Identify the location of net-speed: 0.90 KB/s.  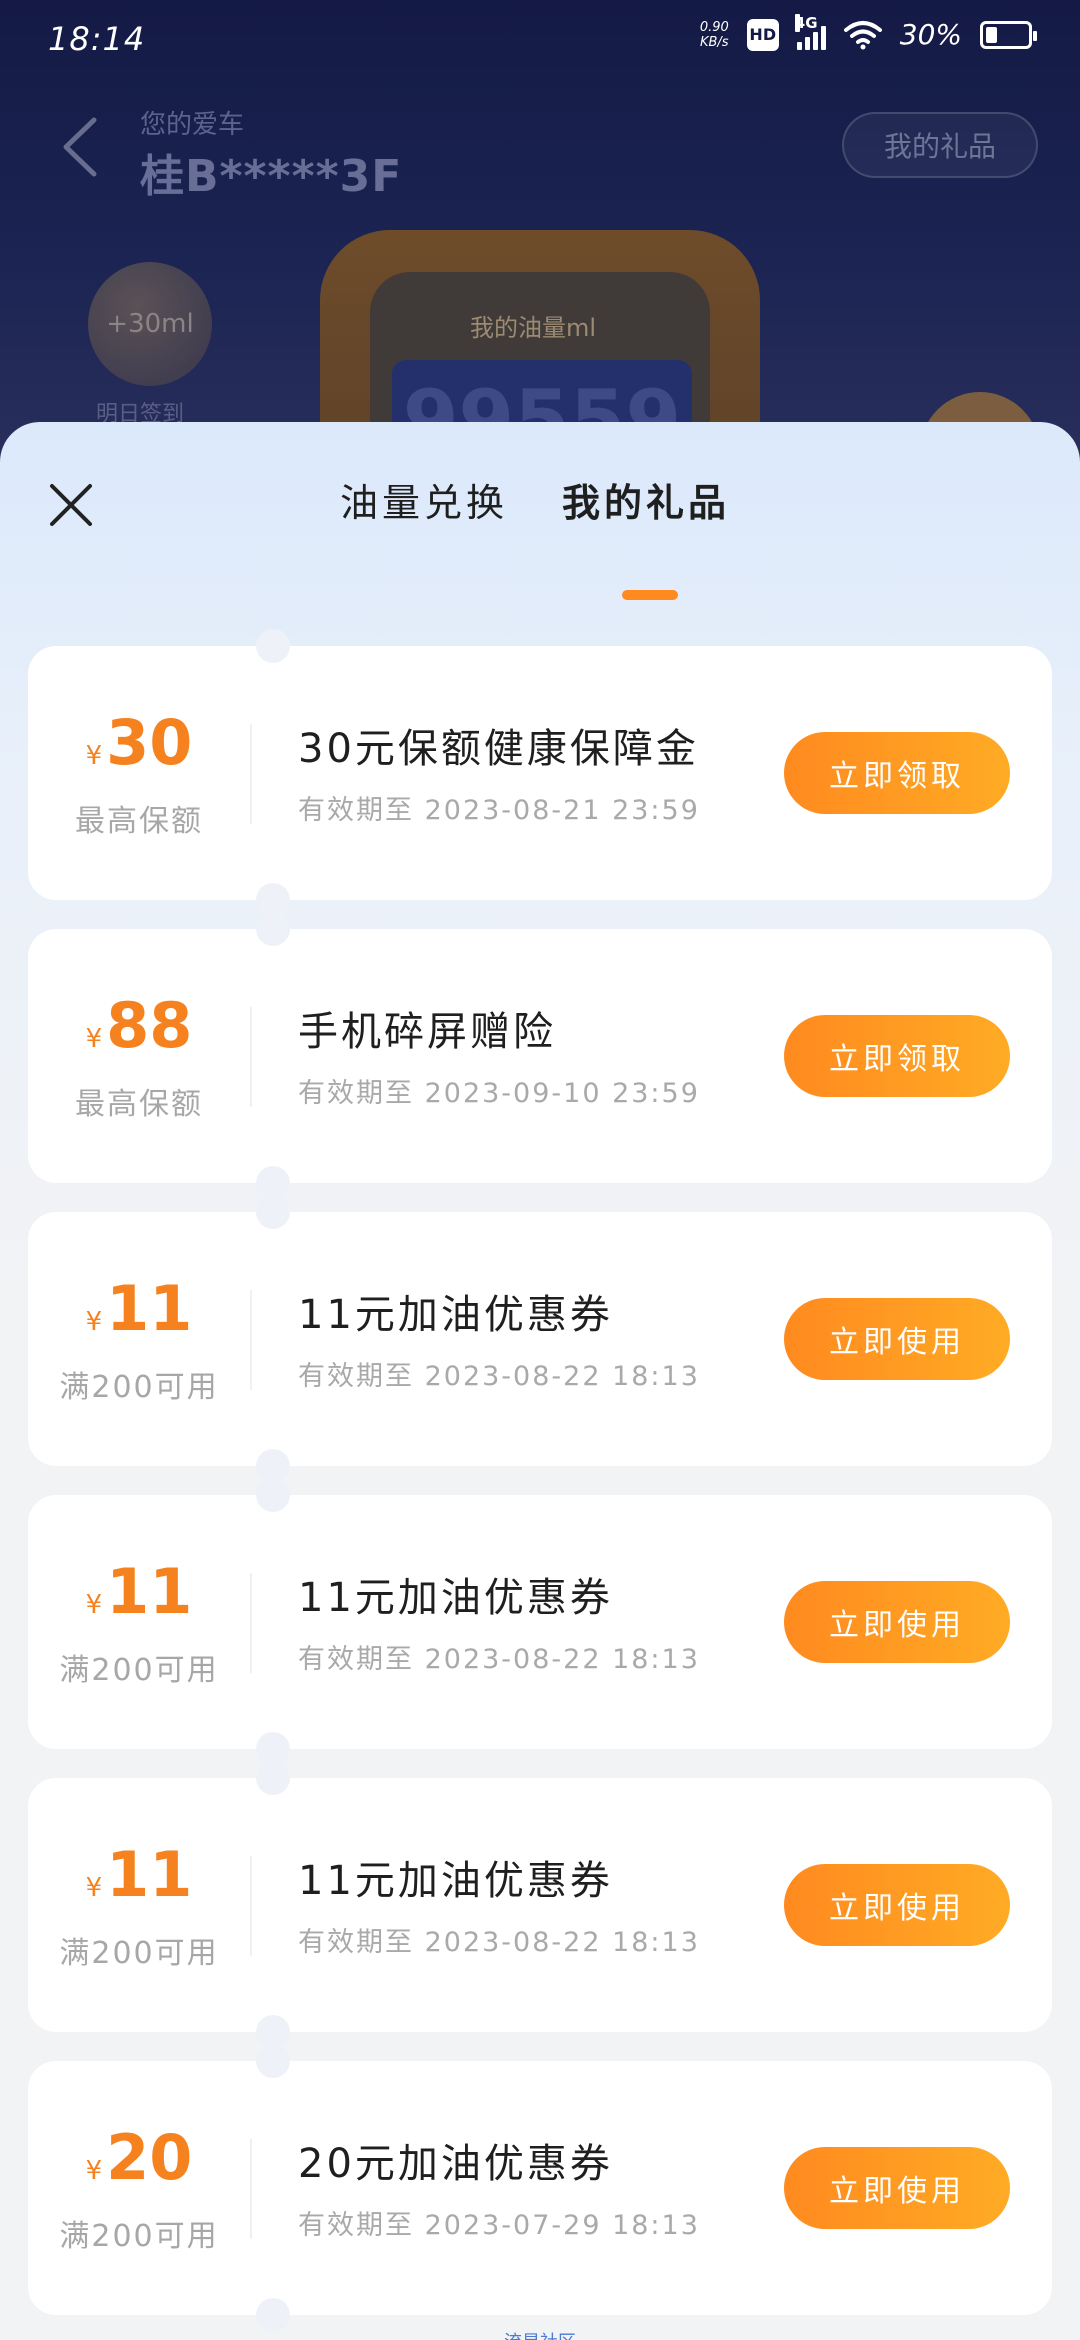
(714, 35).